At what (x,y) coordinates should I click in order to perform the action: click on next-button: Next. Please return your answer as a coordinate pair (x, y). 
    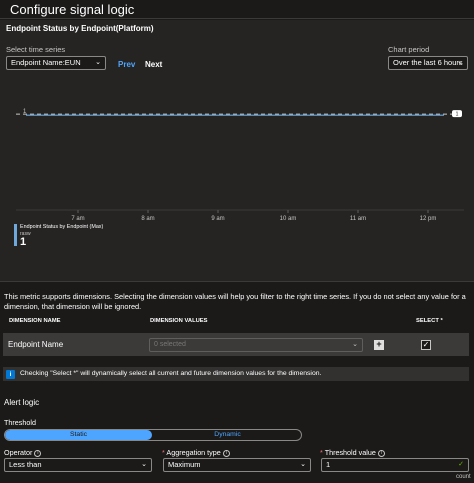
    Looking at the image, I should click on (153, 64).